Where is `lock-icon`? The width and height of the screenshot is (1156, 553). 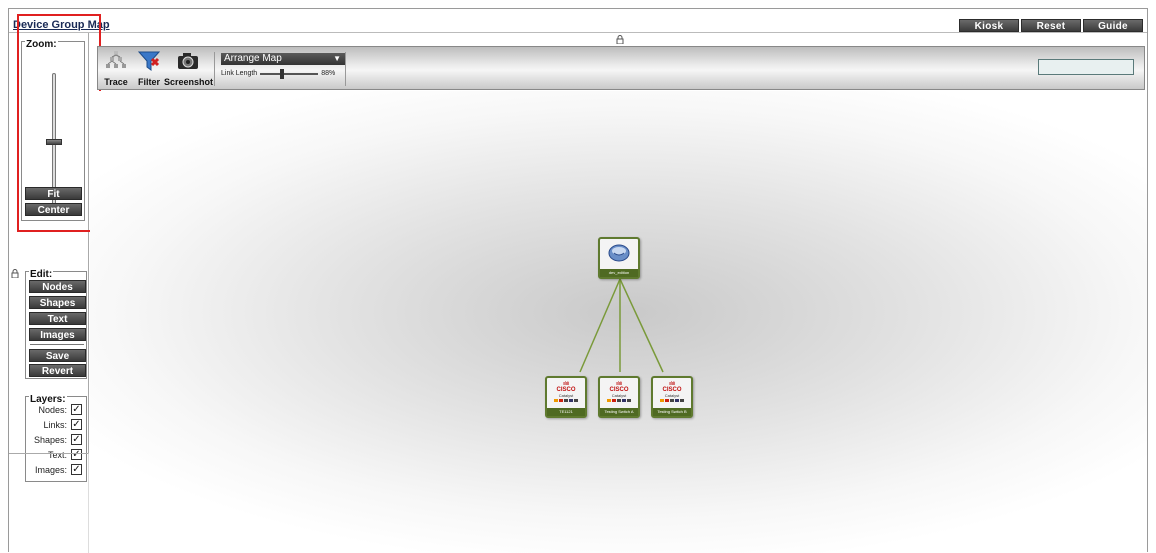 lock-icon is located at coordinates (620, 40).